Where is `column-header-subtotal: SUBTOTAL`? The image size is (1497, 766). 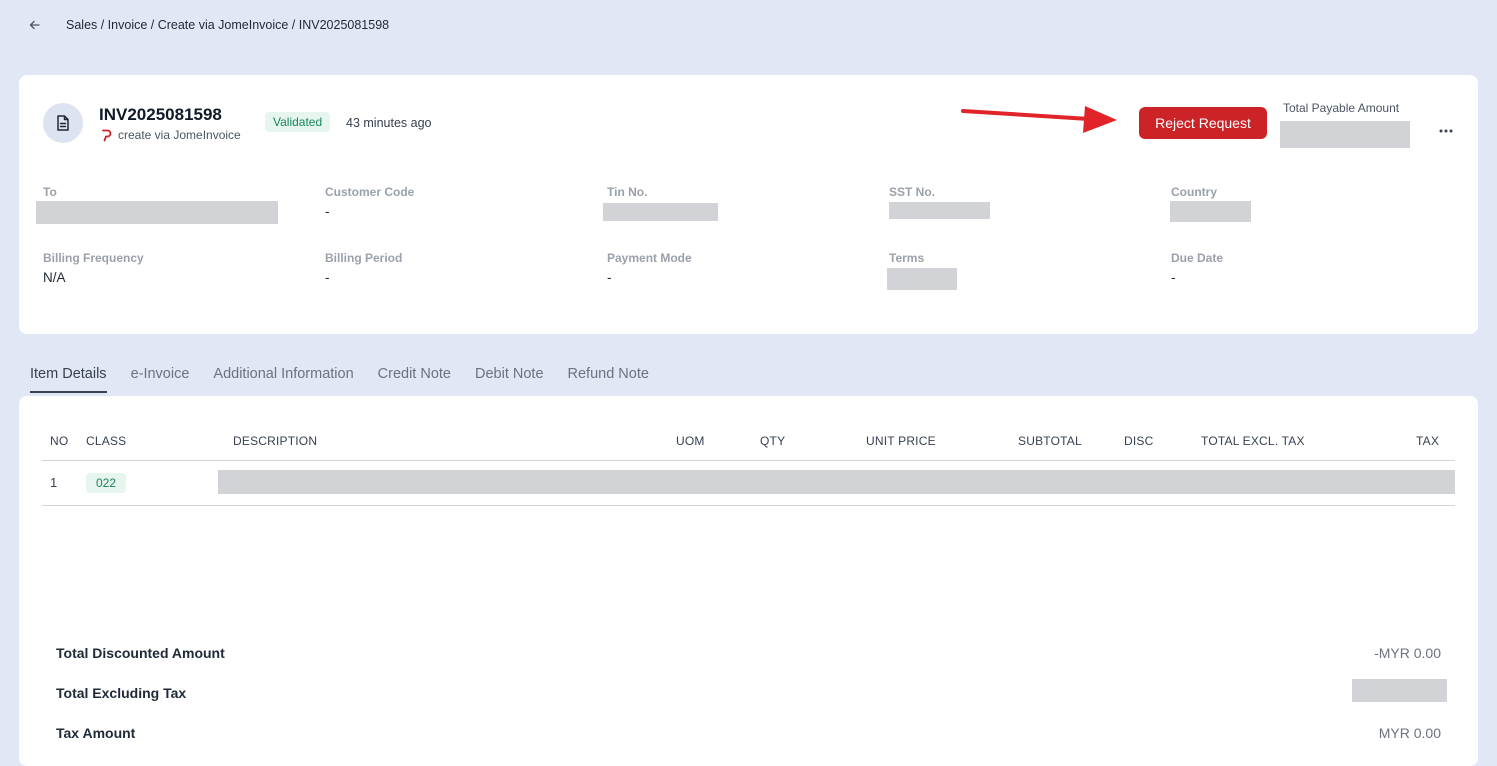
column-header-subtotal: SUBTOTAL is located at coordinates (1050, 441).